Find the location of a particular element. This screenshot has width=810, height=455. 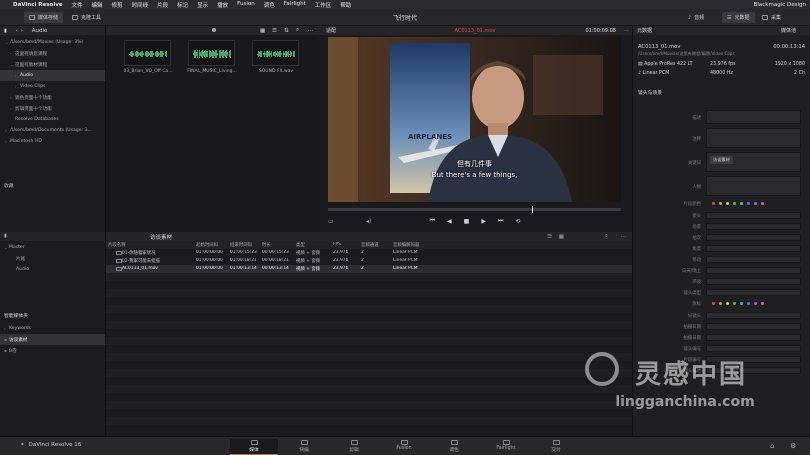

menu-item: 片段 is located at coordinates (162, 5).